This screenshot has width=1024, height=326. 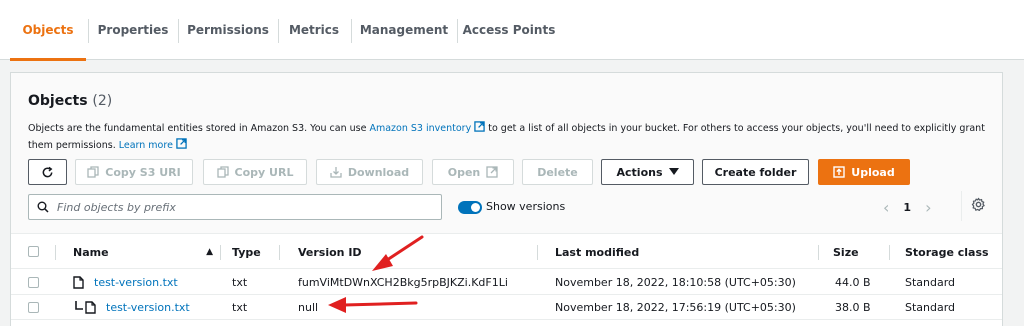 What do you see at coordinates (873, 172) in the screenshot?
I see `upload-label: Upload` at bounding box center [873, 172].